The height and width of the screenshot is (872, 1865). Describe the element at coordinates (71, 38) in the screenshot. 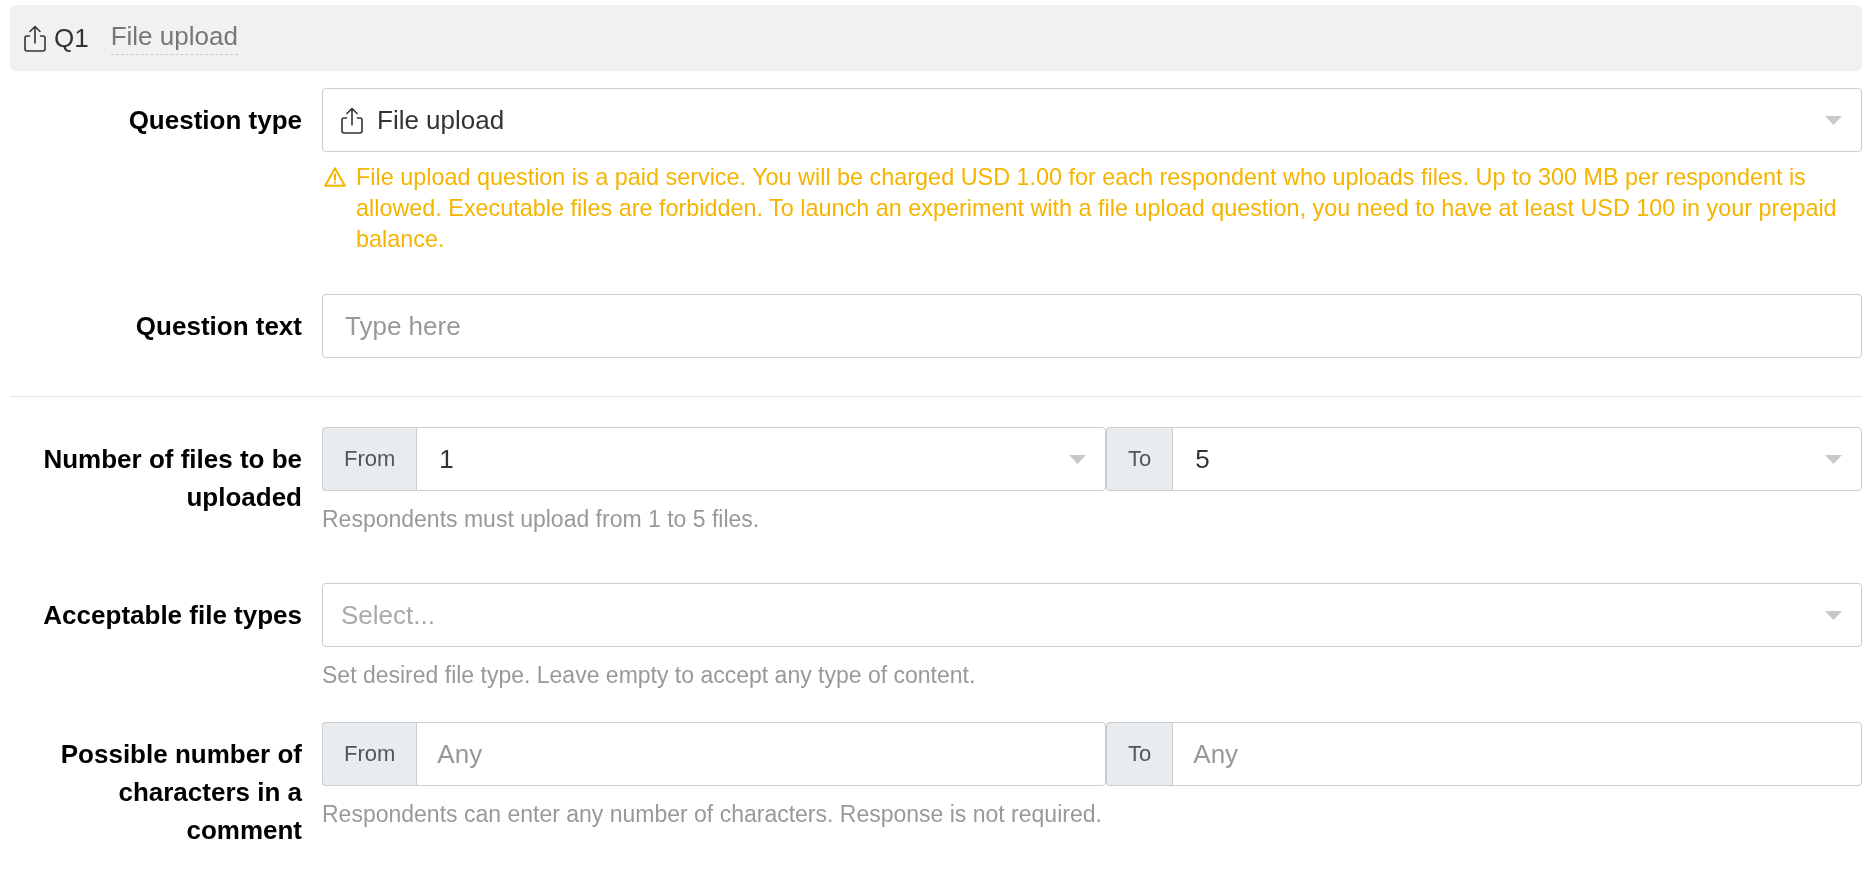

I see `question-number: Q1` at that location.